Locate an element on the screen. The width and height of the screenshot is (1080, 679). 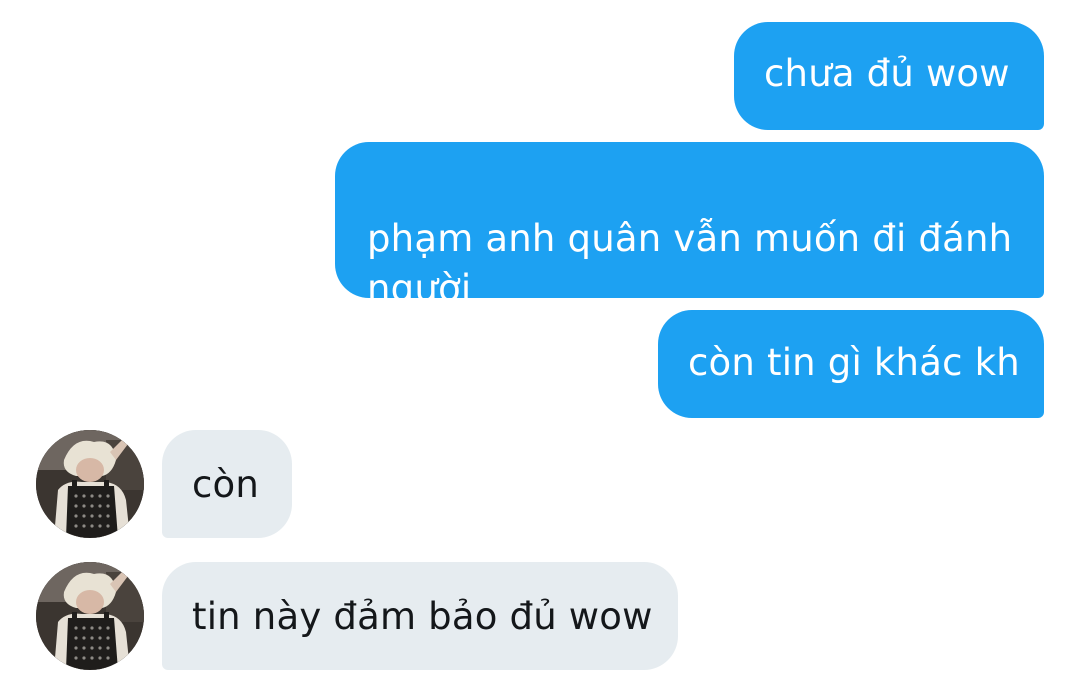
message-text: phạm anh quân vẫn muốn đi đánh người is located at coordinates (690, 263).